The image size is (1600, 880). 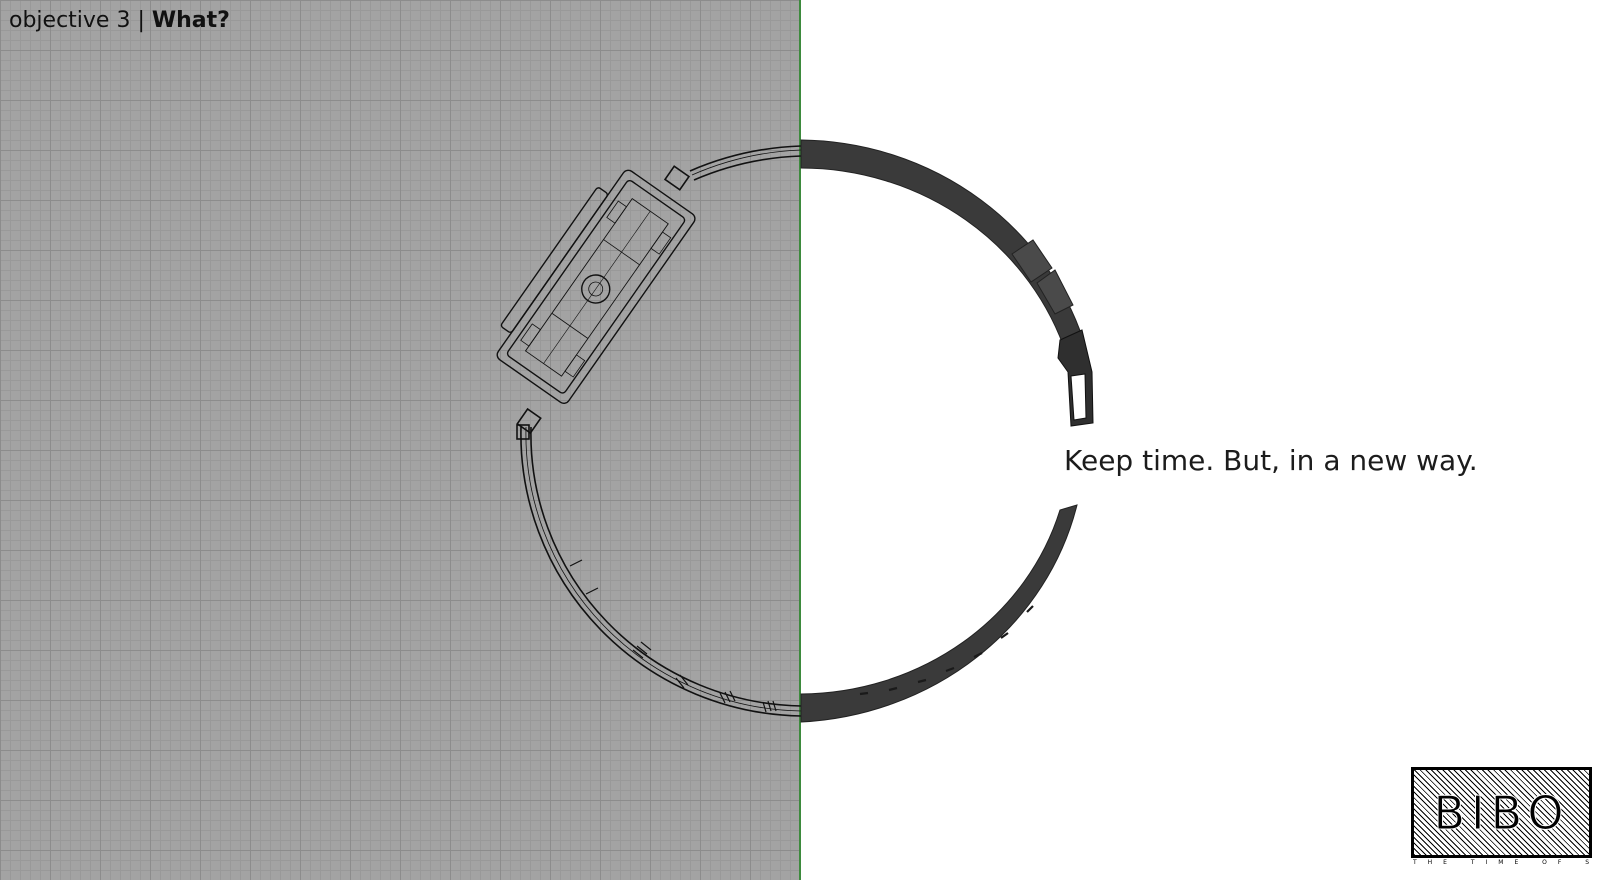 What do you see at coordinates (80, 20) in the screenshot?
I see `header-prefix: objective 3 |` at bounding box center [80, 20].